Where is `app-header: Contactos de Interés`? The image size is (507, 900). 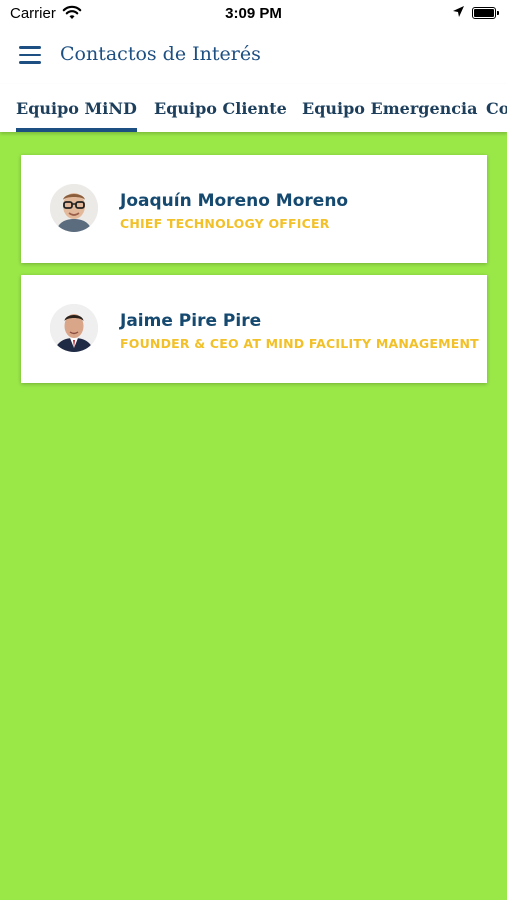
app-header: Contactos de Interés is located at coordinates (253, 56).